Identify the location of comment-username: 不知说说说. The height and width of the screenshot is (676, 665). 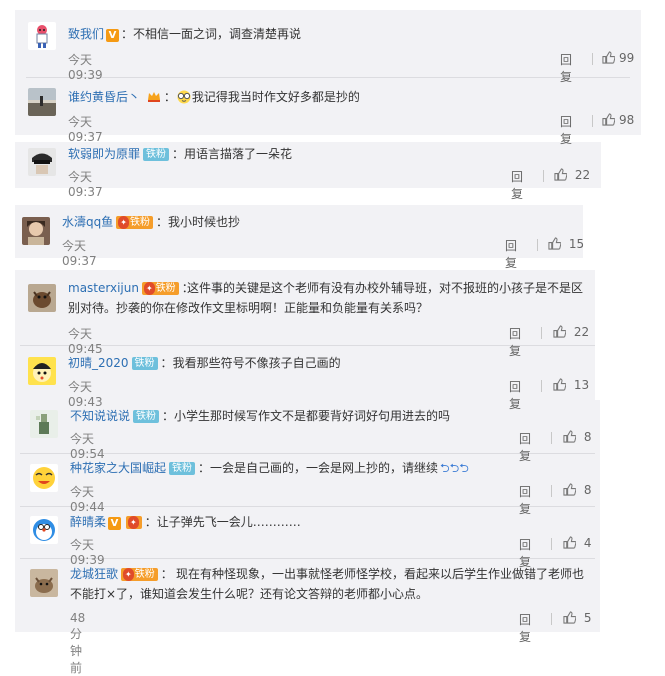
(100, 416).